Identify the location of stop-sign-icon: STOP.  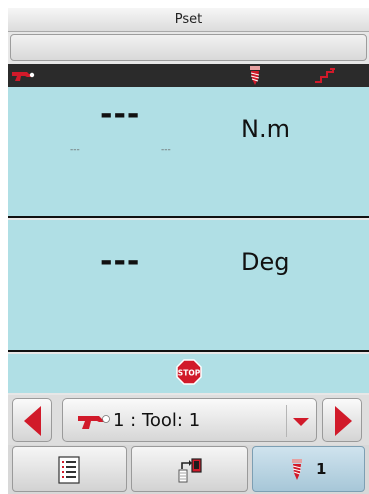
(189, 372).